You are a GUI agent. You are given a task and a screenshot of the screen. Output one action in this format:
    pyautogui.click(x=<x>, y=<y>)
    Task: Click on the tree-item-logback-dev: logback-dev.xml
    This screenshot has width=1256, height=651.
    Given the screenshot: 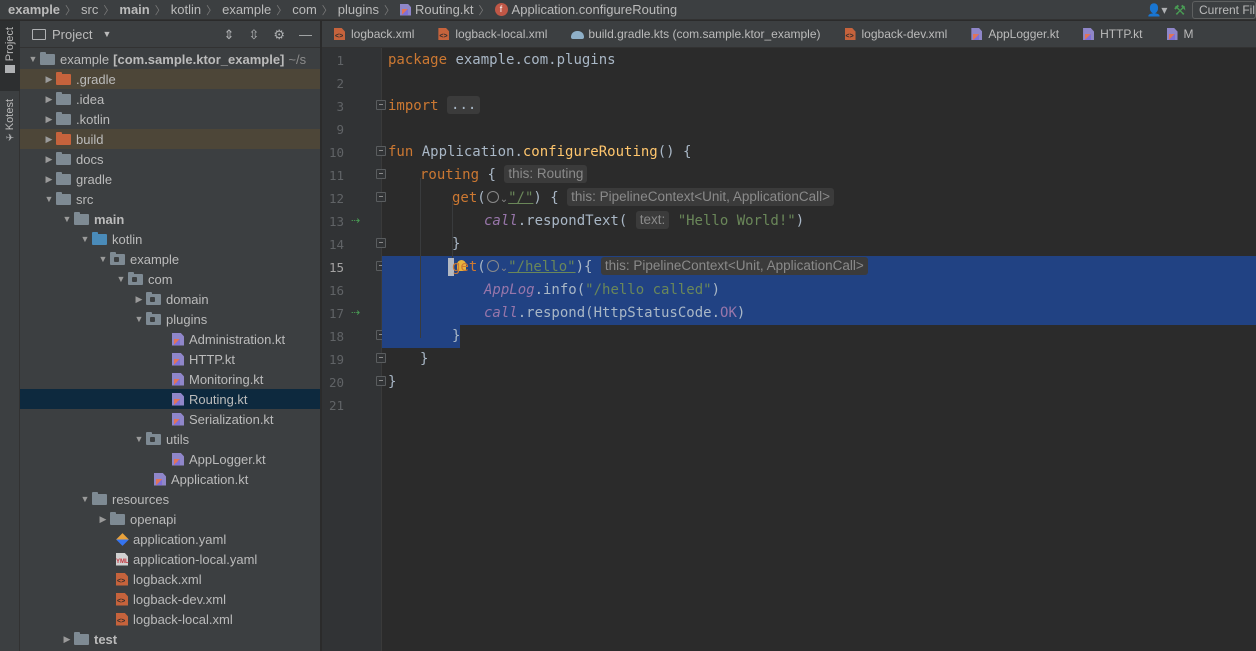 What is the action you would take?
    pyautogui.click(x=170, y=599)
    